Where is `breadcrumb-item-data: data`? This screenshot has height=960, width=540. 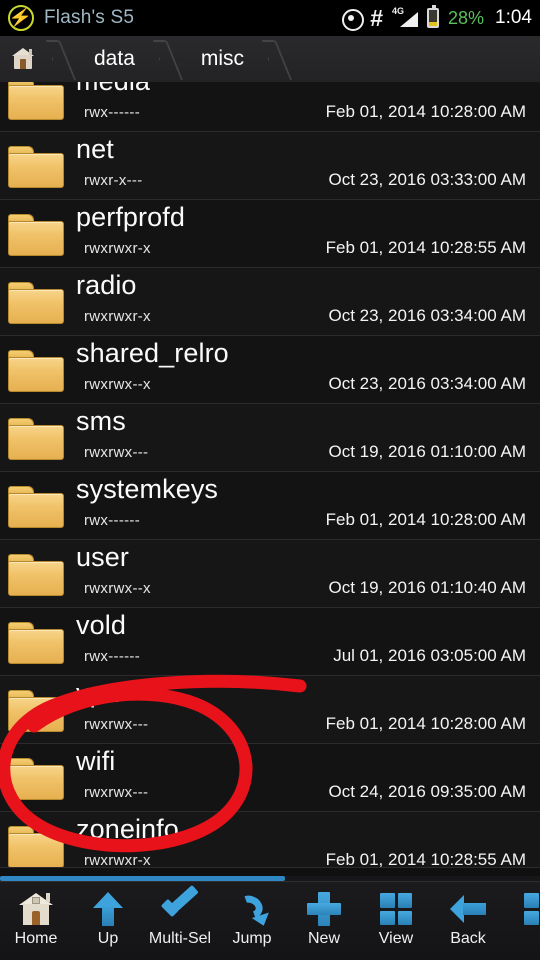
breadcrumb-item-data: data is located at coordinates (116, 59).